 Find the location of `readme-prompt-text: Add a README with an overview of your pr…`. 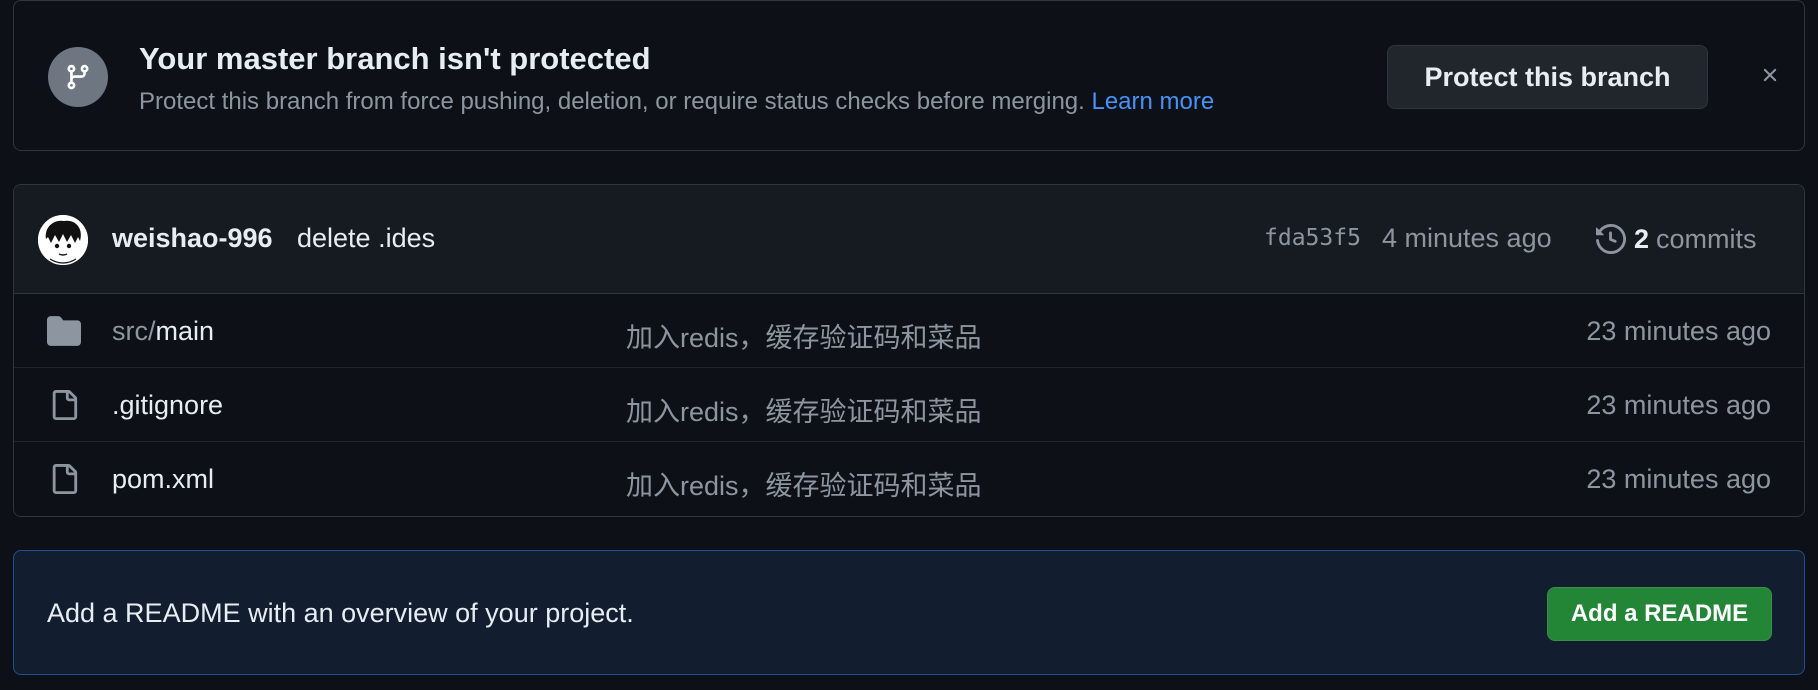

readme-prompt-text: Add a README with an overview of your pr… is located at coordinates (340, 613).